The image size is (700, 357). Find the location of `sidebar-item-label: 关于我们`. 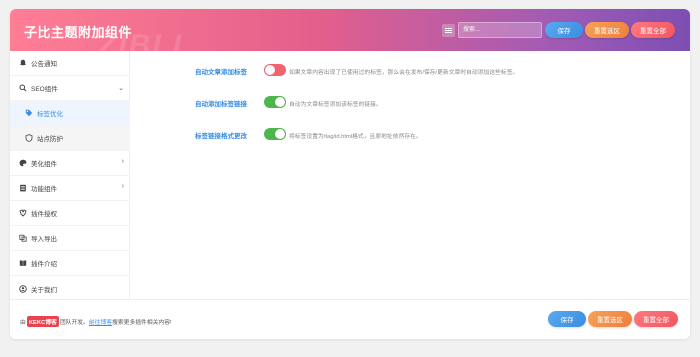

sidebar-item-label: 关于我们 is located at coordinates (44, 290).